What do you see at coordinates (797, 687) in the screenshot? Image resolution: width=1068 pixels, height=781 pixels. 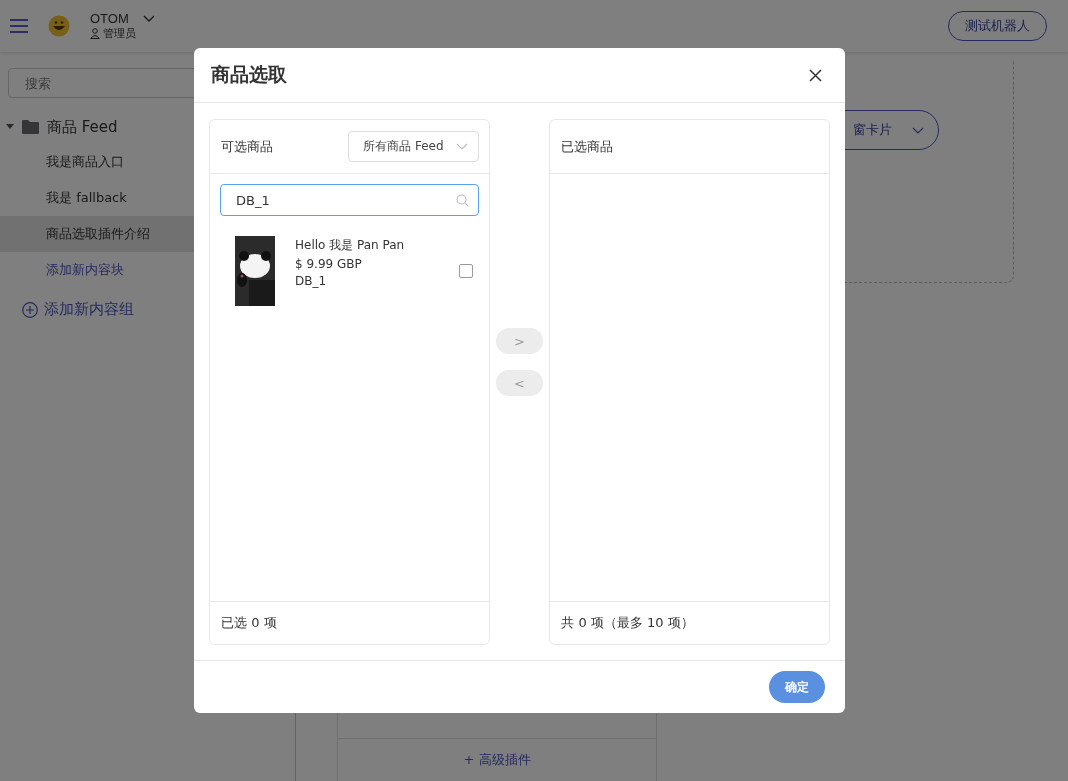 I see `confirm-button: 确定` at bounding box center [797, 687].